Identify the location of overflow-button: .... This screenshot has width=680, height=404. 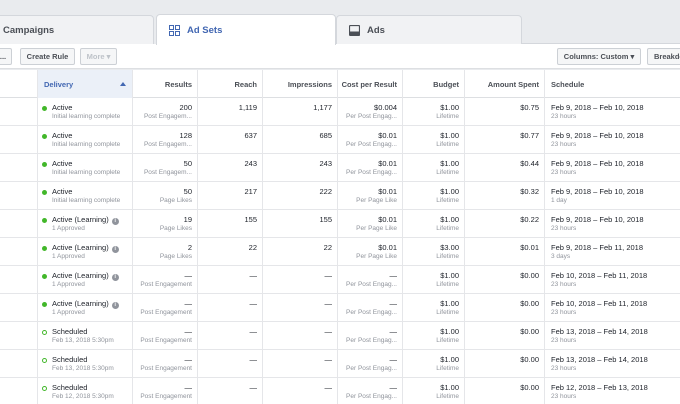
(6, 56).